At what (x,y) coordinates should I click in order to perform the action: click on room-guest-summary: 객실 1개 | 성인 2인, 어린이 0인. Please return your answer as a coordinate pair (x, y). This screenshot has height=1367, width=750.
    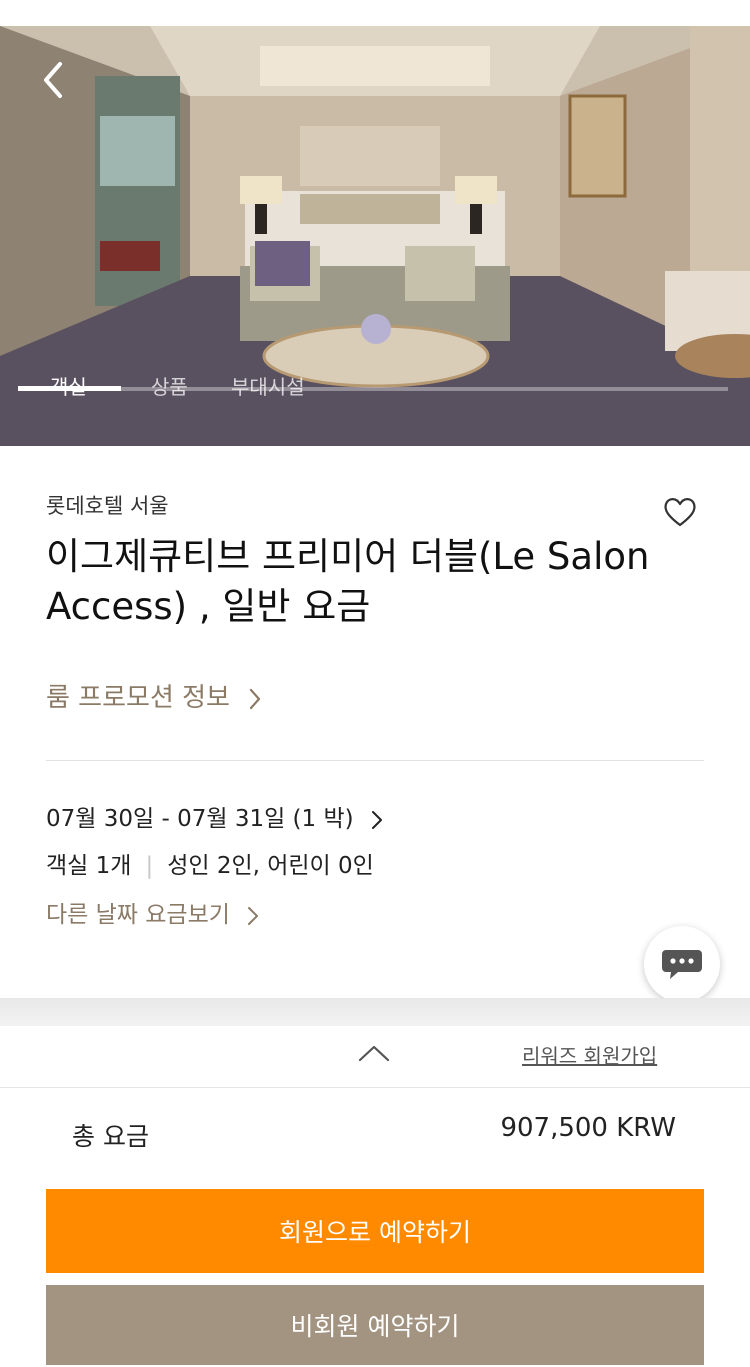
    Looking at the image, I should click on (210, 863).